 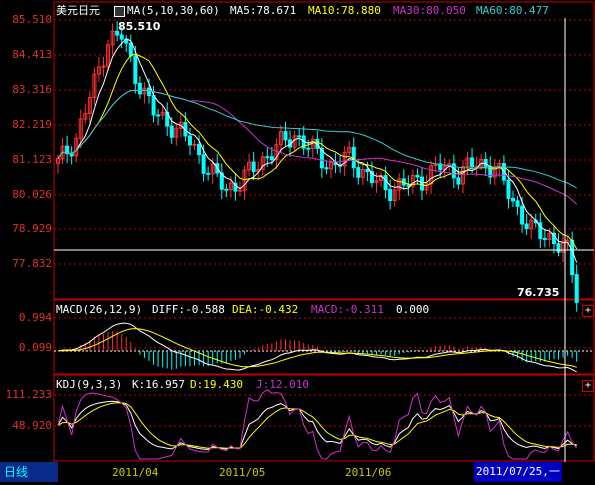 What do you see at coordinates (518, 472) in the screenshot?
I see `cursor-date-label: 2011/07/25,一` at bounding box center [518, 472].